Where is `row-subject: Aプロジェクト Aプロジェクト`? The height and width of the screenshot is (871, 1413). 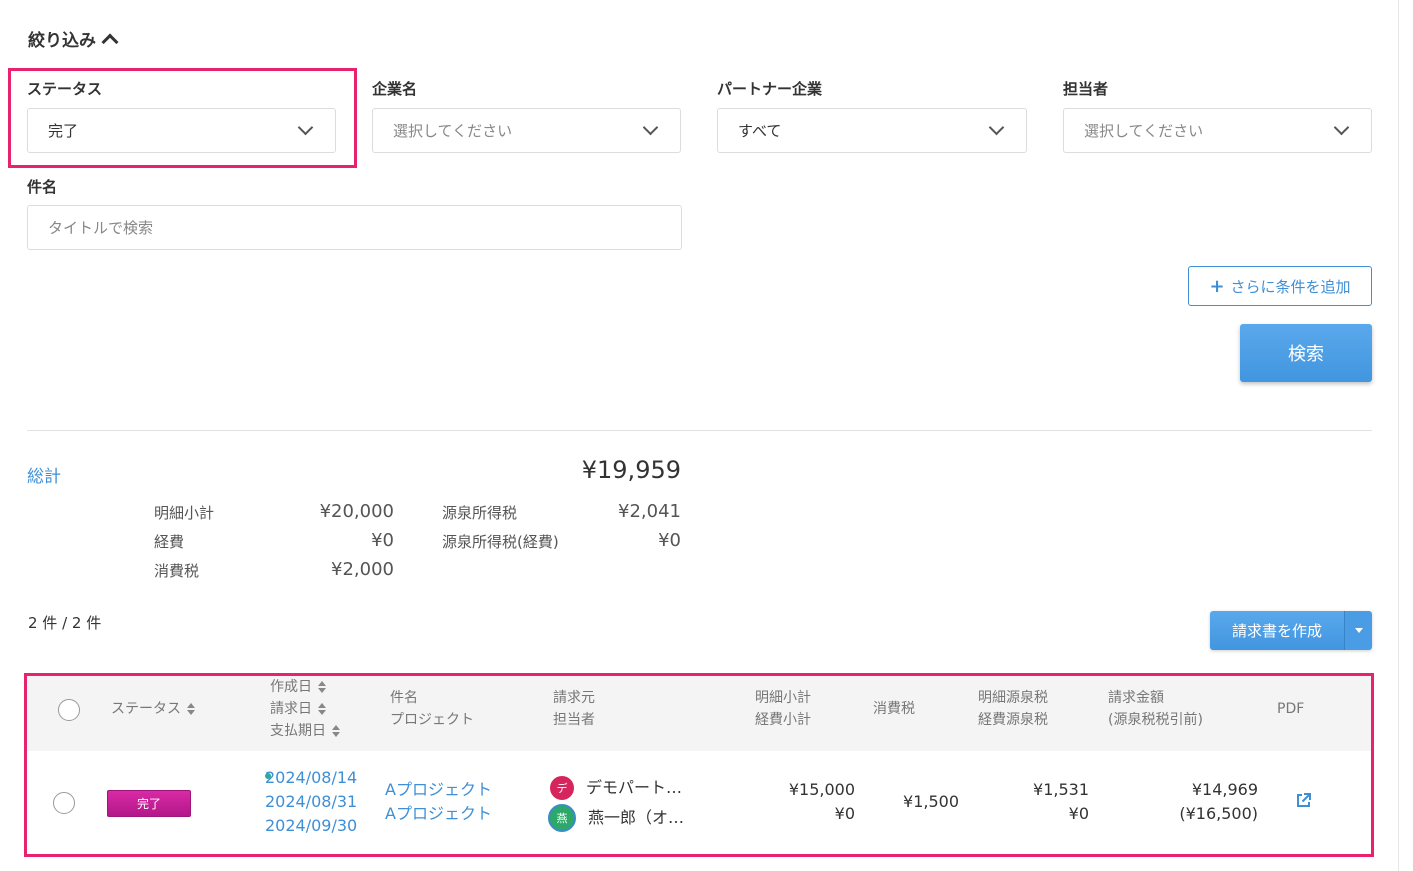
row-subject: Aプロジェクト Aプロジェクト is located at coordinates (438, 802).